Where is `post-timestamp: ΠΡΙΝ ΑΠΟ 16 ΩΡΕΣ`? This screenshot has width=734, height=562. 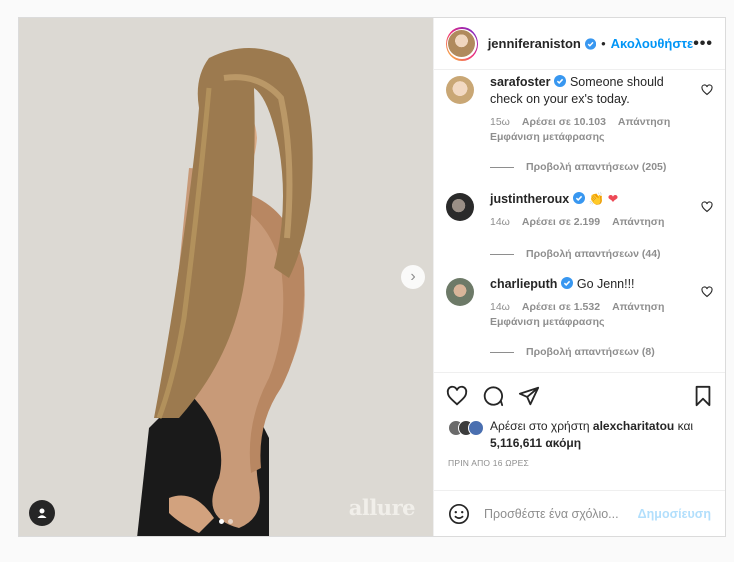
post-timestamp: ΠΡΙΝ ΑΠΟ 16 ΩΡΕΣ is located at coordinates (579, 474).